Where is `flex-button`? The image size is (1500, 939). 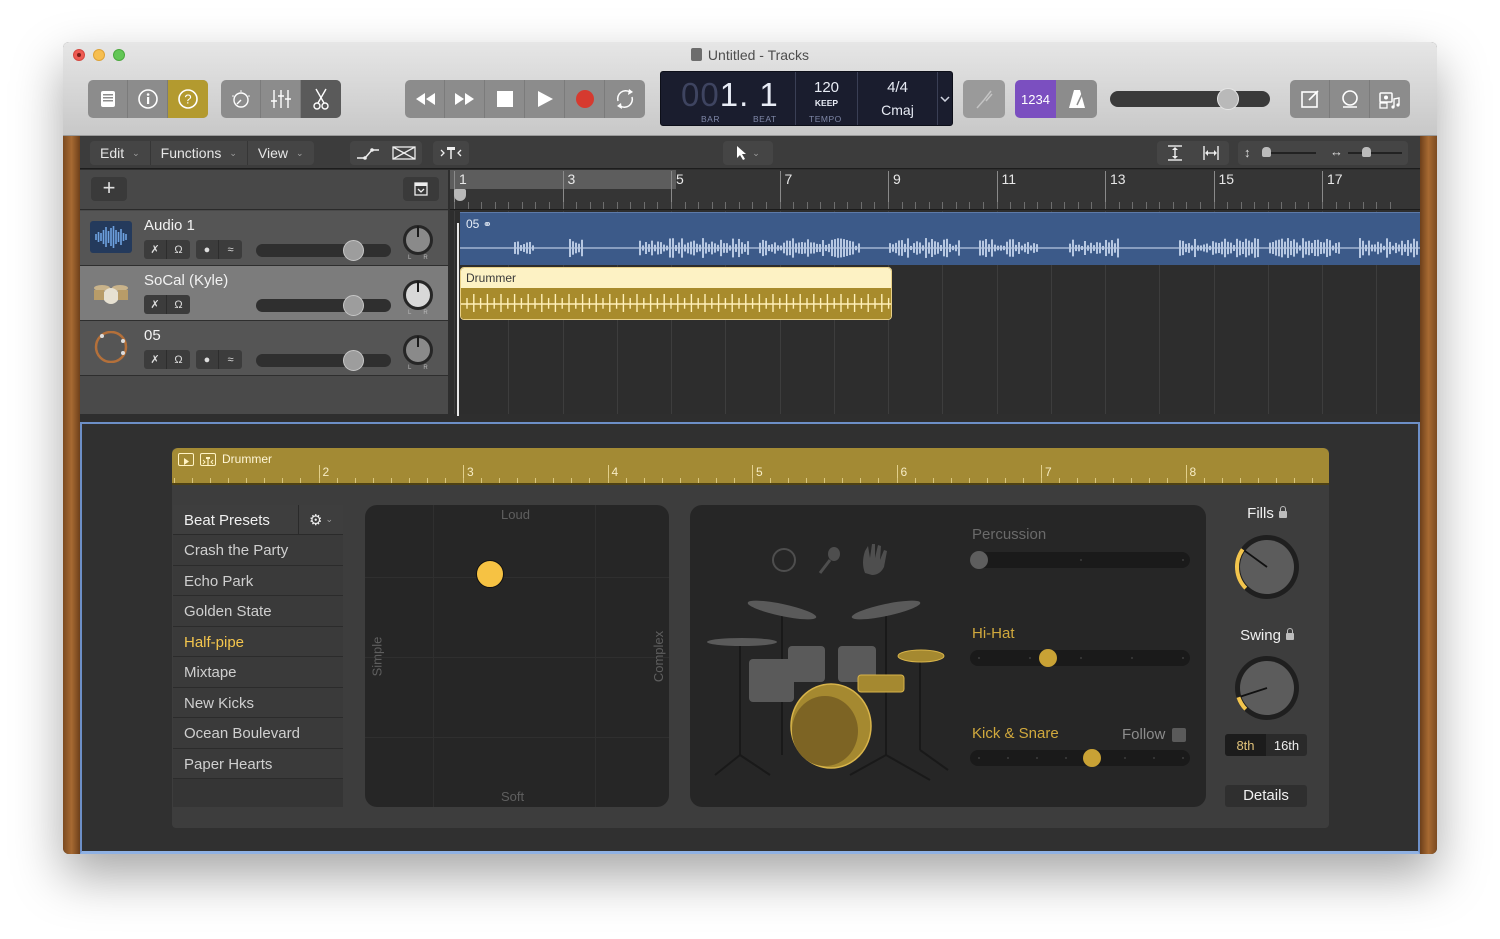 flex-button is located at coordinates (404, 153).